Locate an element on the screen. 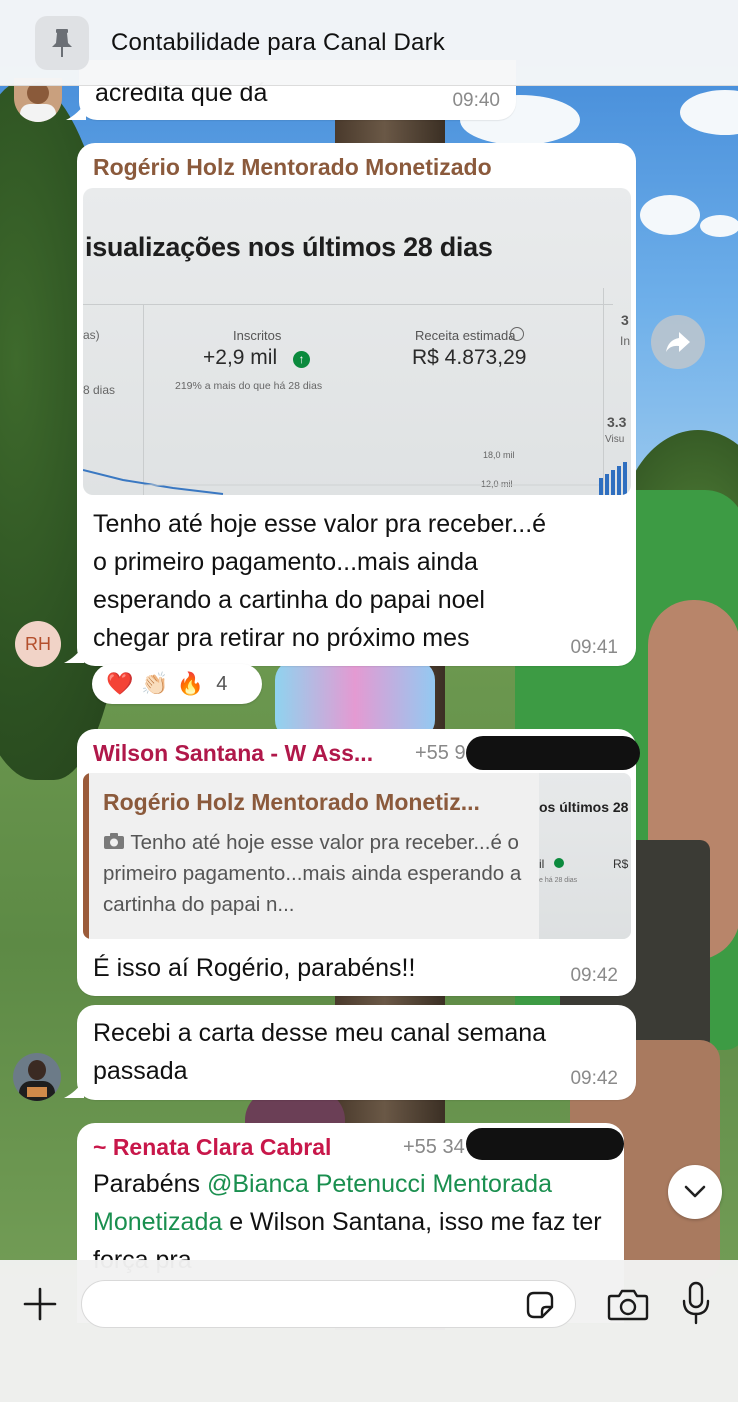  message-time: 09:40 is located at coordinates (476, 100).